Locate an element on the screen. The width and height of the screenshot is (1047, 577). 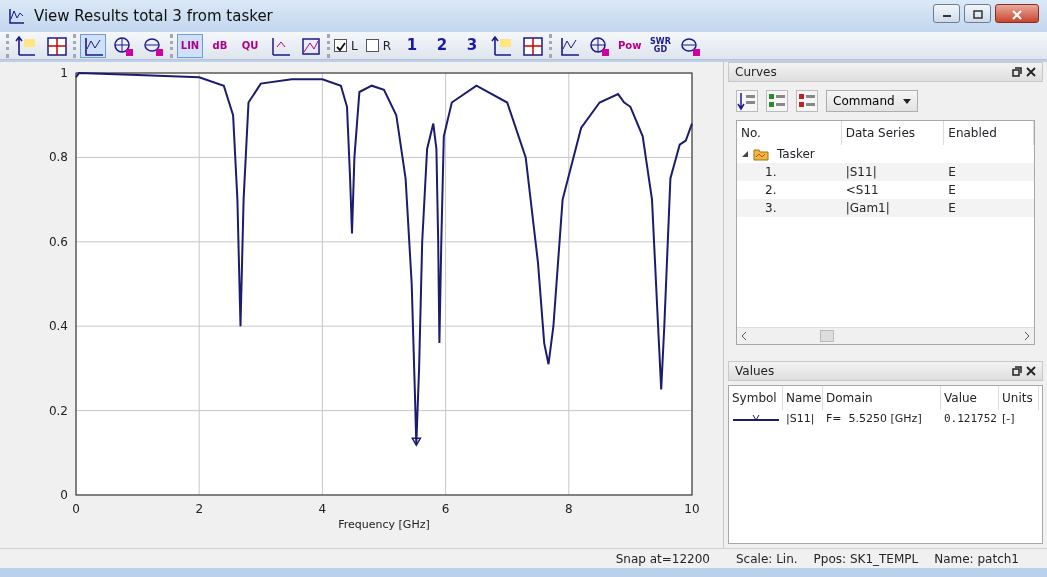
tree-item: Tasker is located at coordinates (796, 154).